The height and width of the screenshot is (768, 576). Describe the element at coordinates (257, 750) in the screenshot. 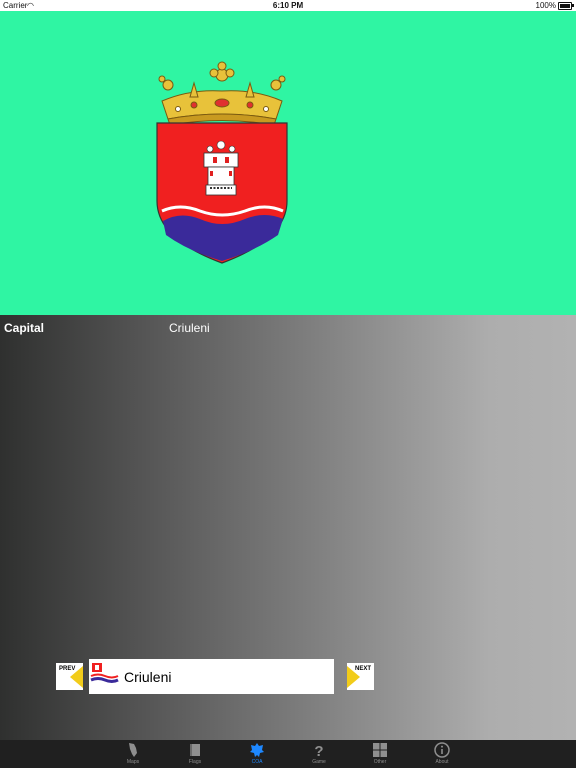

I see `coat-of-arms-icon` at that location.